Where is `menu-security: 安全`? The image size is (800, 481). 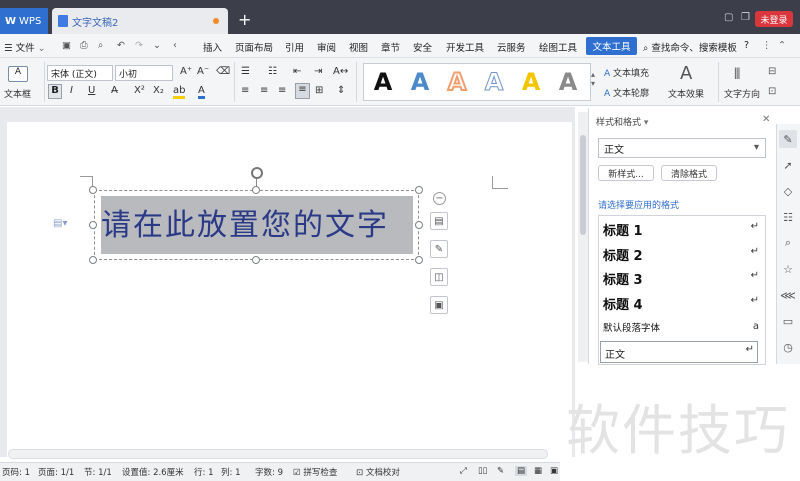 menu-security: 安全 is located at coordinates (422, 47).